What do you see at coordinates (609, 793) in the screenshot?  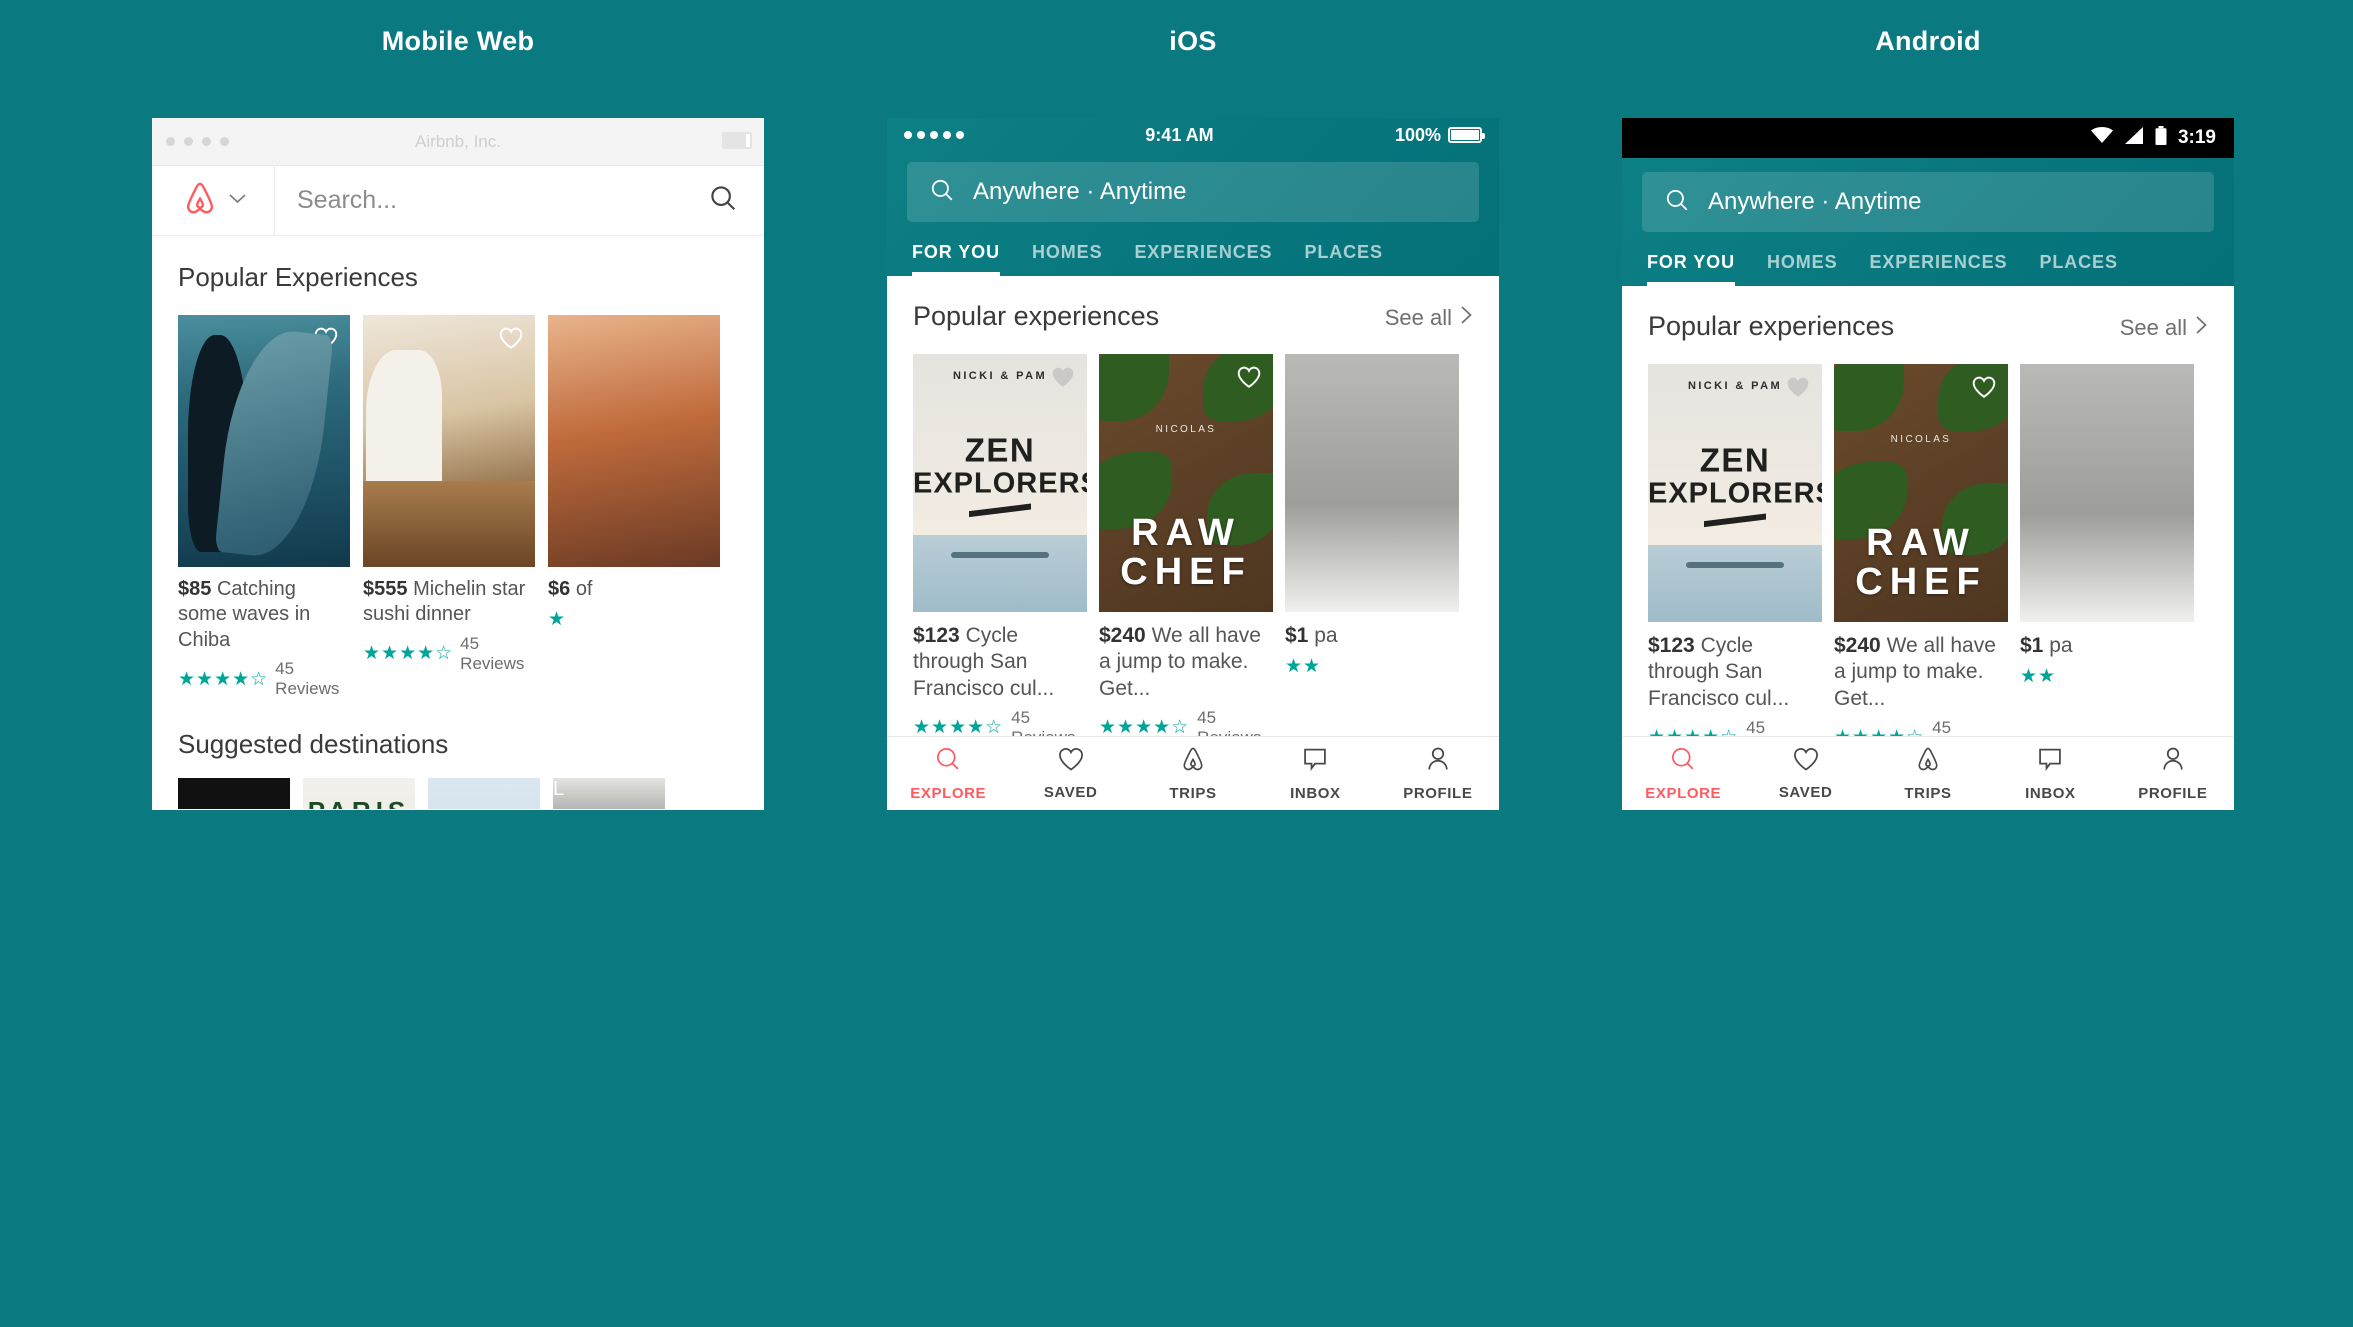 I see `destination-card-partial: L` at bounding box center [609, 793].